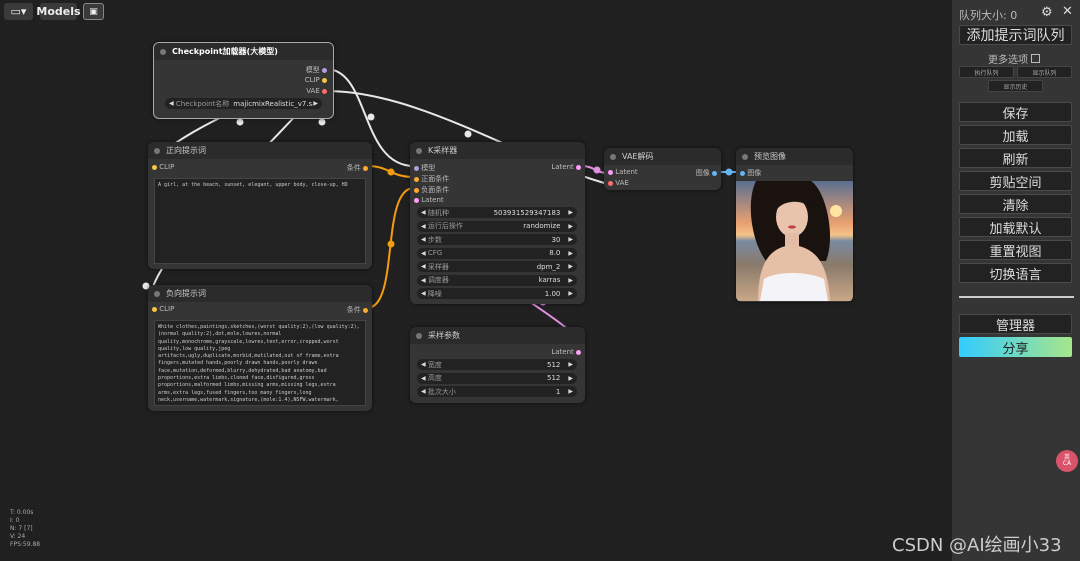 Image resolution: width=1080 pixels, height=561 pixels. Describe the element at coordinates (21, 529) in the screenshot. I see `stat-nodes: N: 7 [7]` at that location.